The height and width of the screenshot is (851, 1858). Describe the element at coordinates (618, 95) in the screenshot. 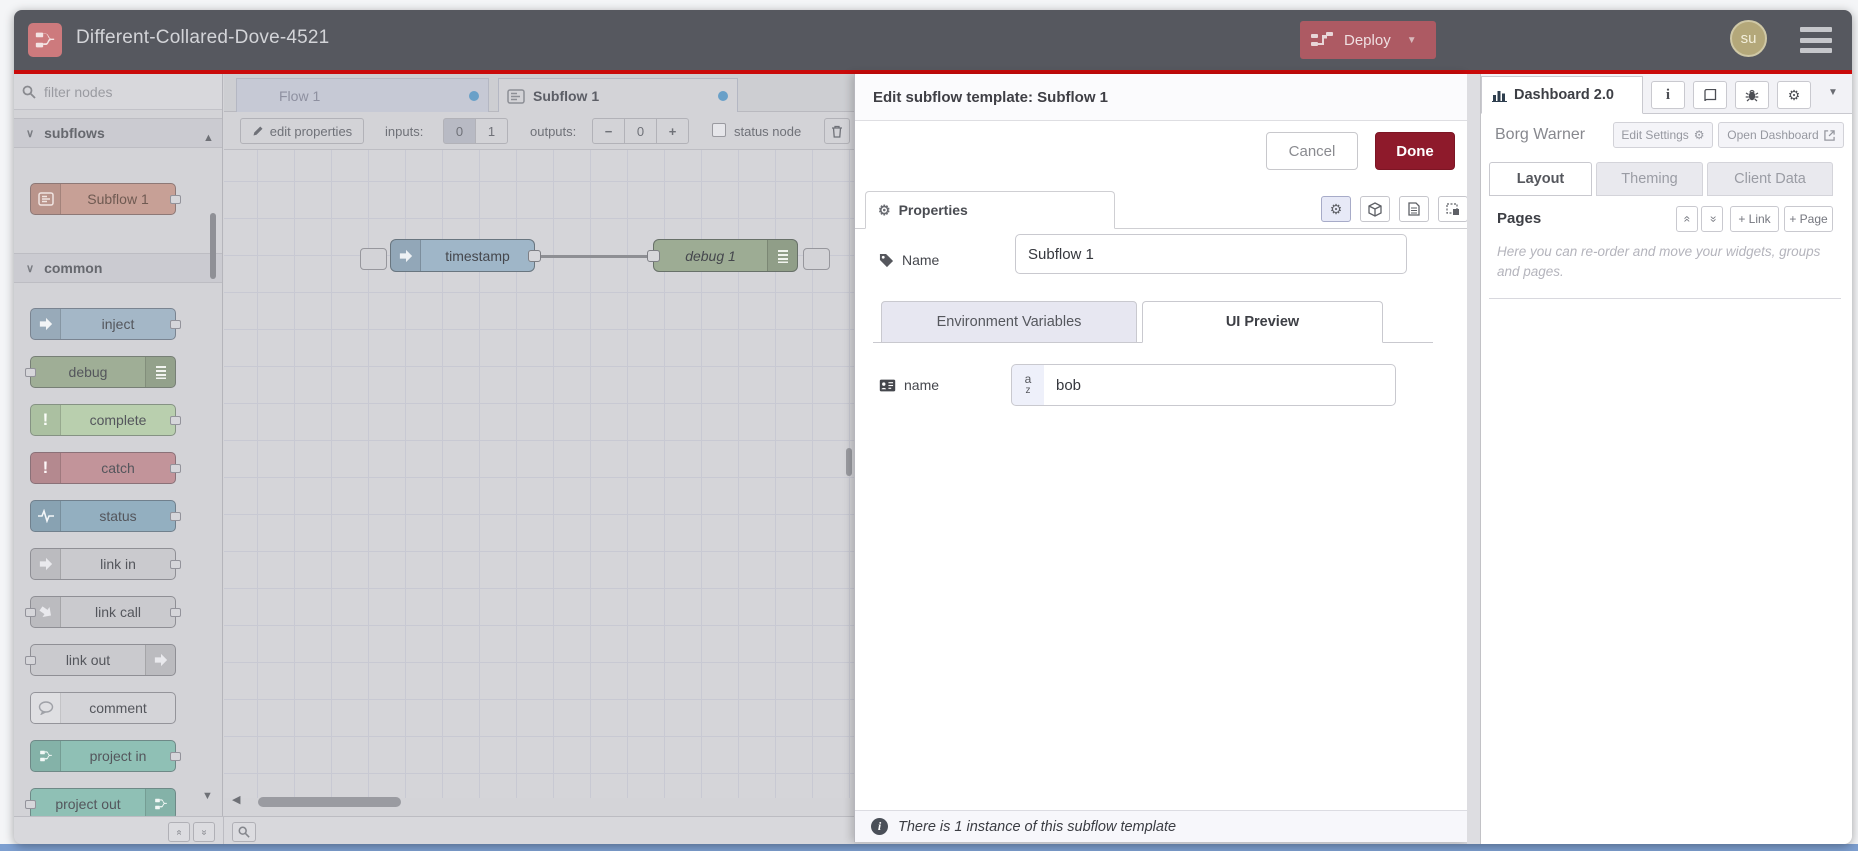

I see `tab-subflow-1: Subflow 1` at that location.